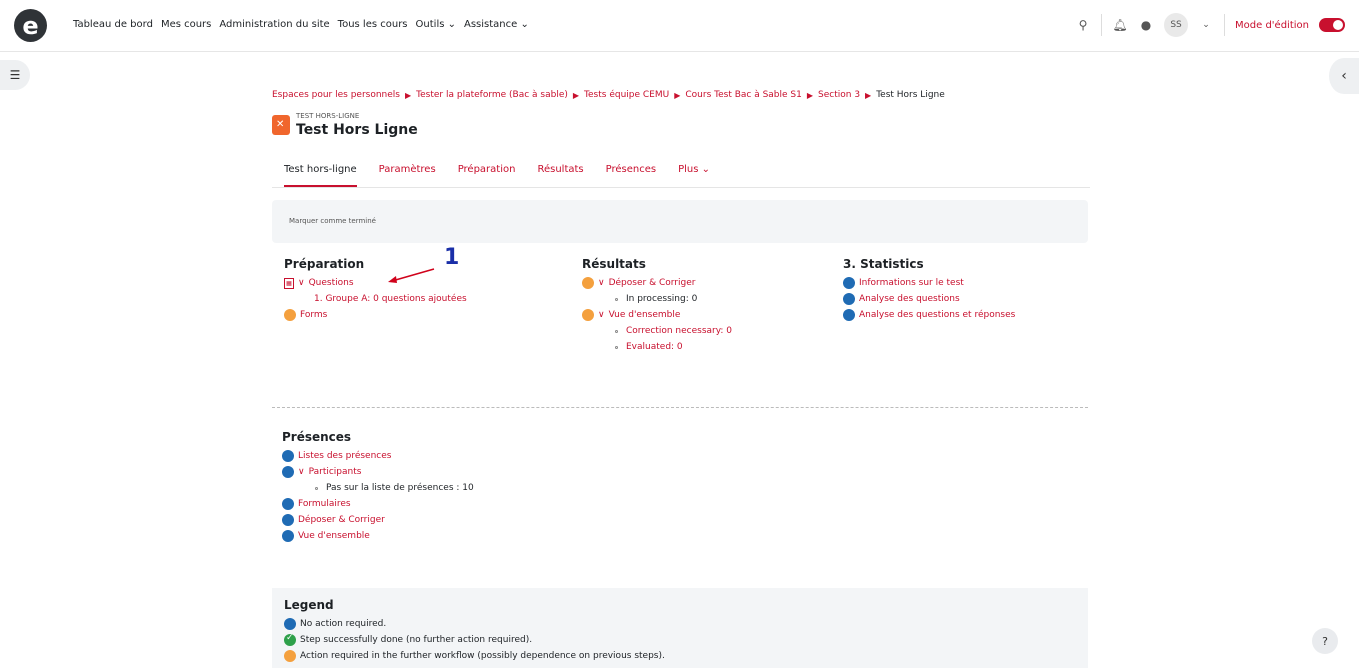 The width and height of the screenshot is (1359, 668). What do you see at coordinates (496, 24) in the screenshot?
I see `nav-help-menu: Assistance ⌄` at bounding box center [496, 24].